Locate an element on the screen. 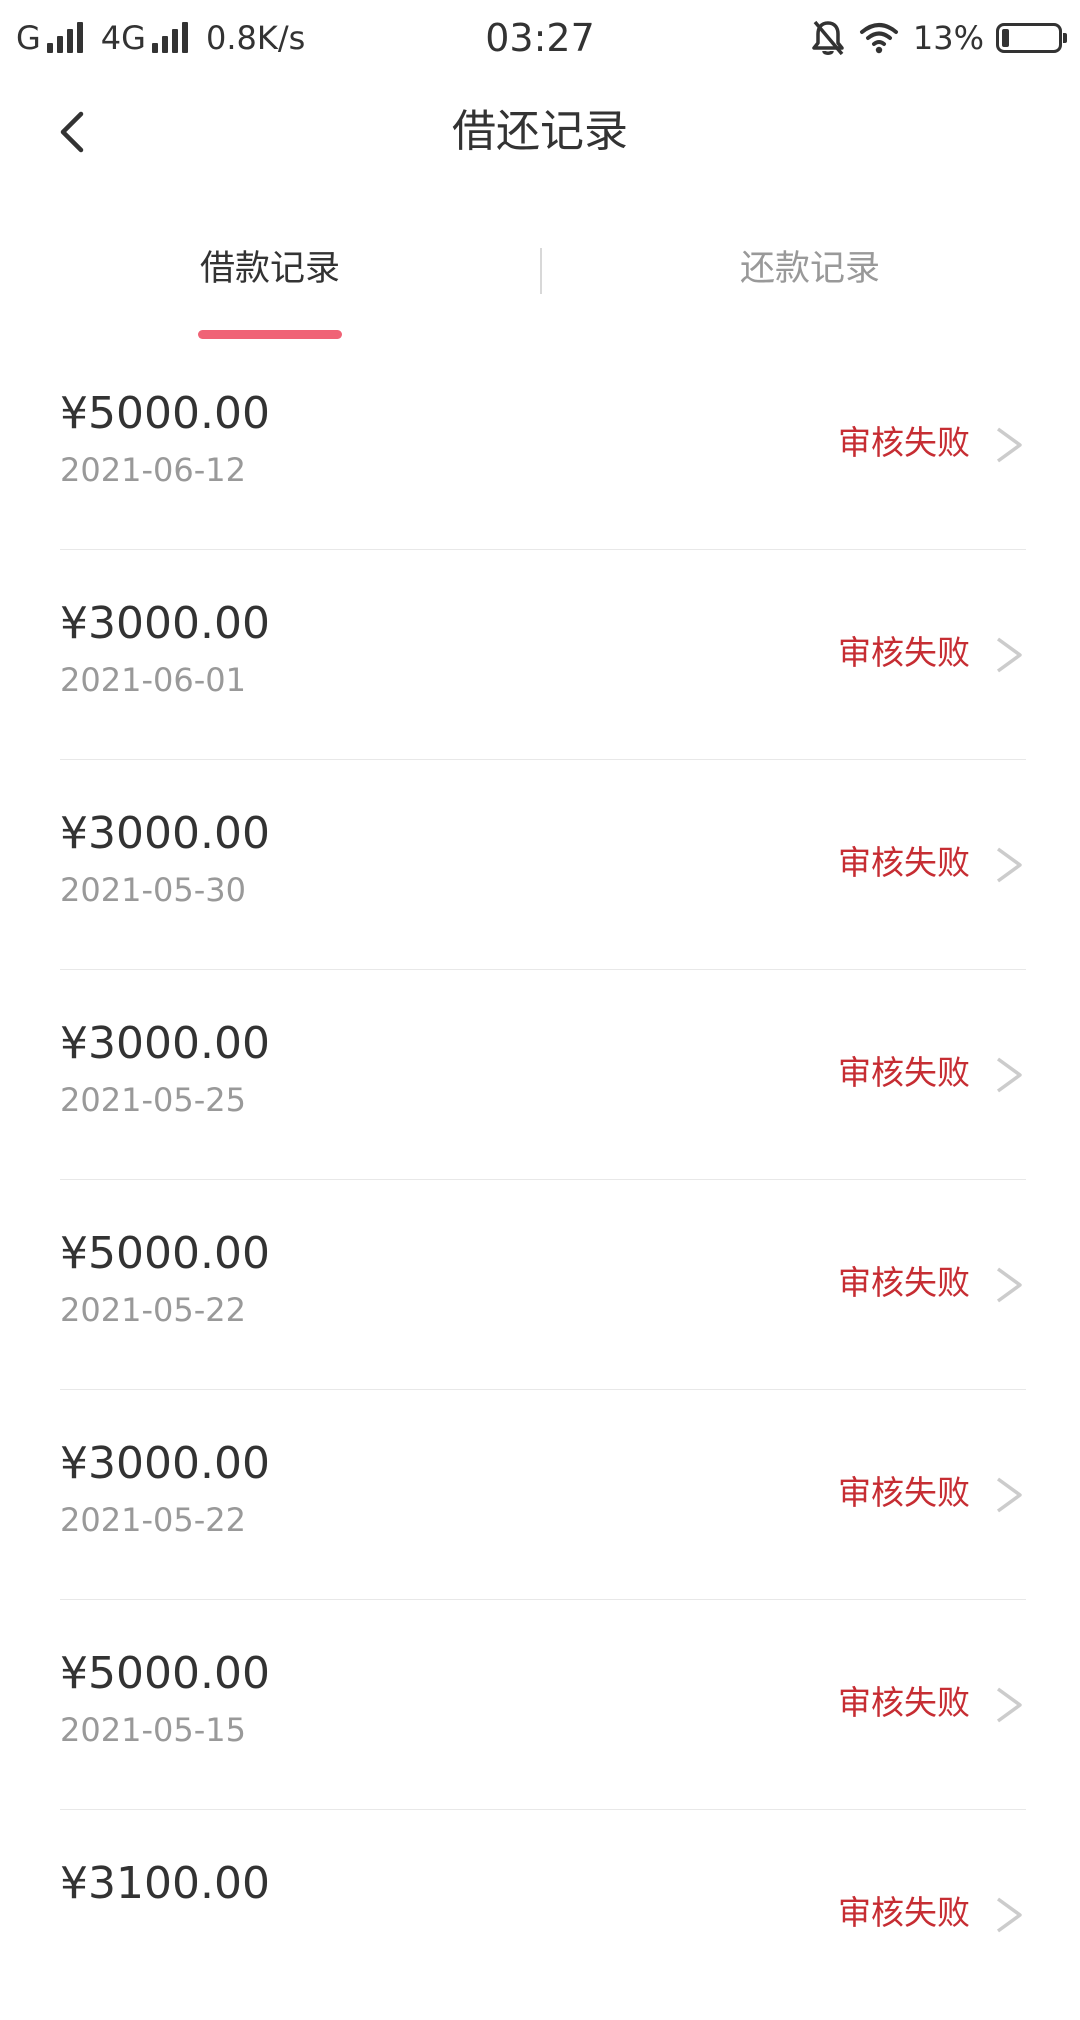  record-date: 2021-06-12 is located at coordinates (153, 470).